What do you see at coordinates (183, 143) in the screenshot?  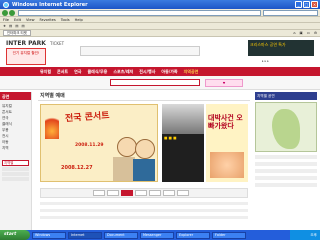 I see `show-poster-a: ■ ■ ■` at bounding box center [183, 143].